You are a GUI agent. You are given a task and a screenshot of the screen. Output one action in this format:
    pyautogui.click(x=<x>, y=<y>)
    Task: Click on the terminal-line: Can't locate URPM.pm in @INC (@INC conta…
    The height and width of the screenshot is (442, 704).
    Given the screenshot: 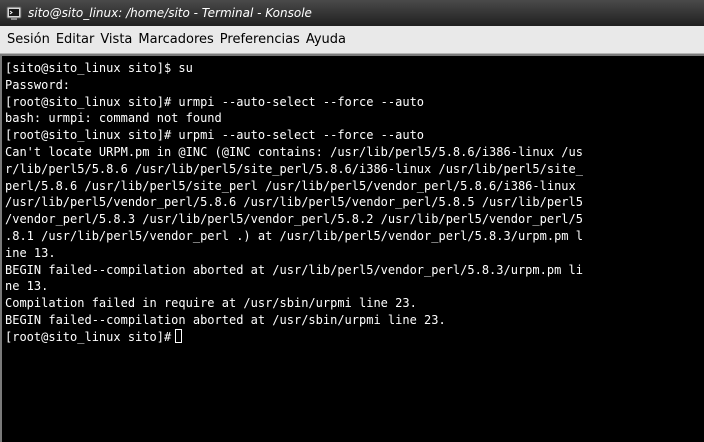 What is the action you would take?
    pyautogui.click(x=294, y=151)
    